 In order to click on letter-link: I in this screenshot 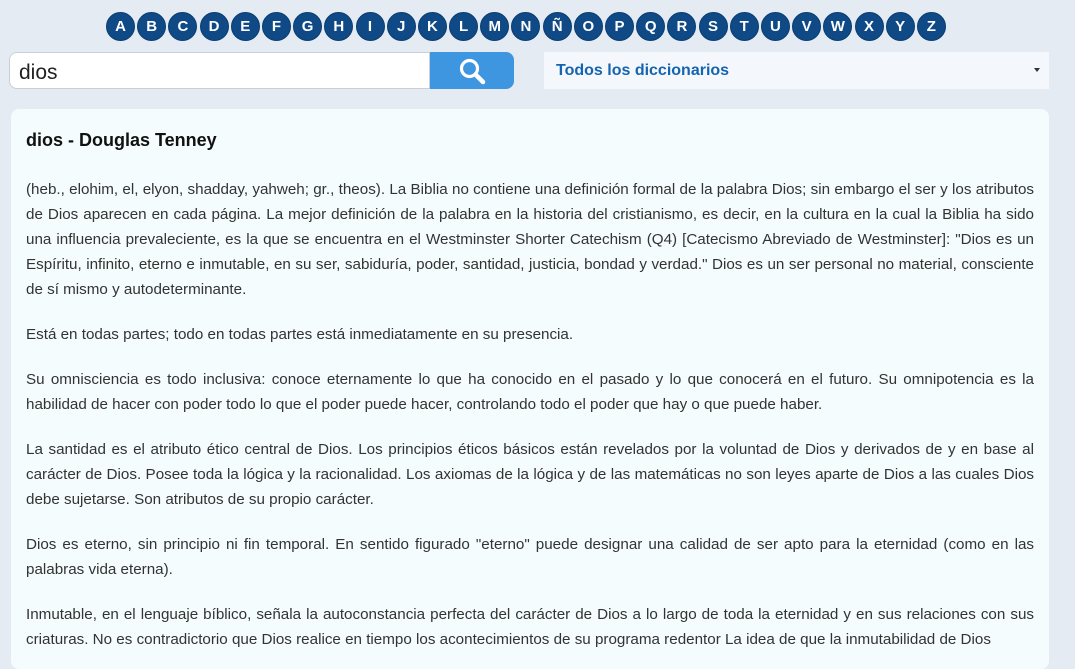, I will do `click(370, 26)`.